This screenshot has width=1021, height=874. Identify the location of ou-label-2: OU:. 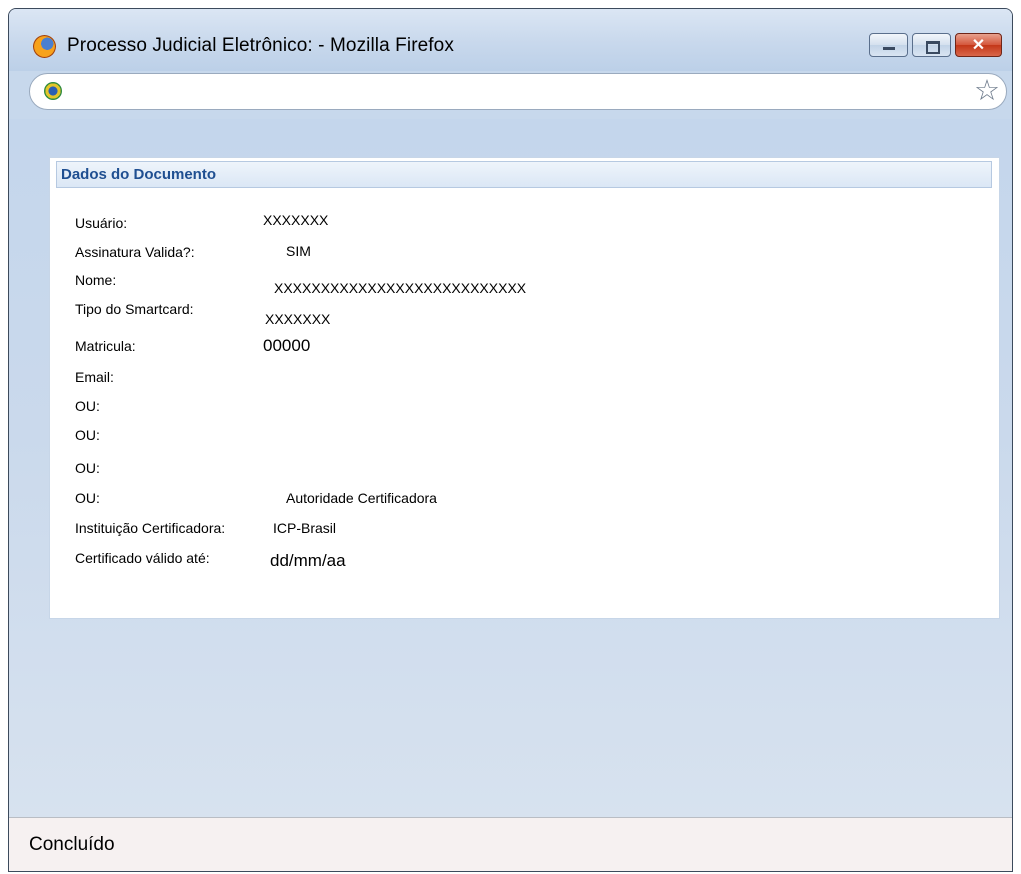
(87, 435).